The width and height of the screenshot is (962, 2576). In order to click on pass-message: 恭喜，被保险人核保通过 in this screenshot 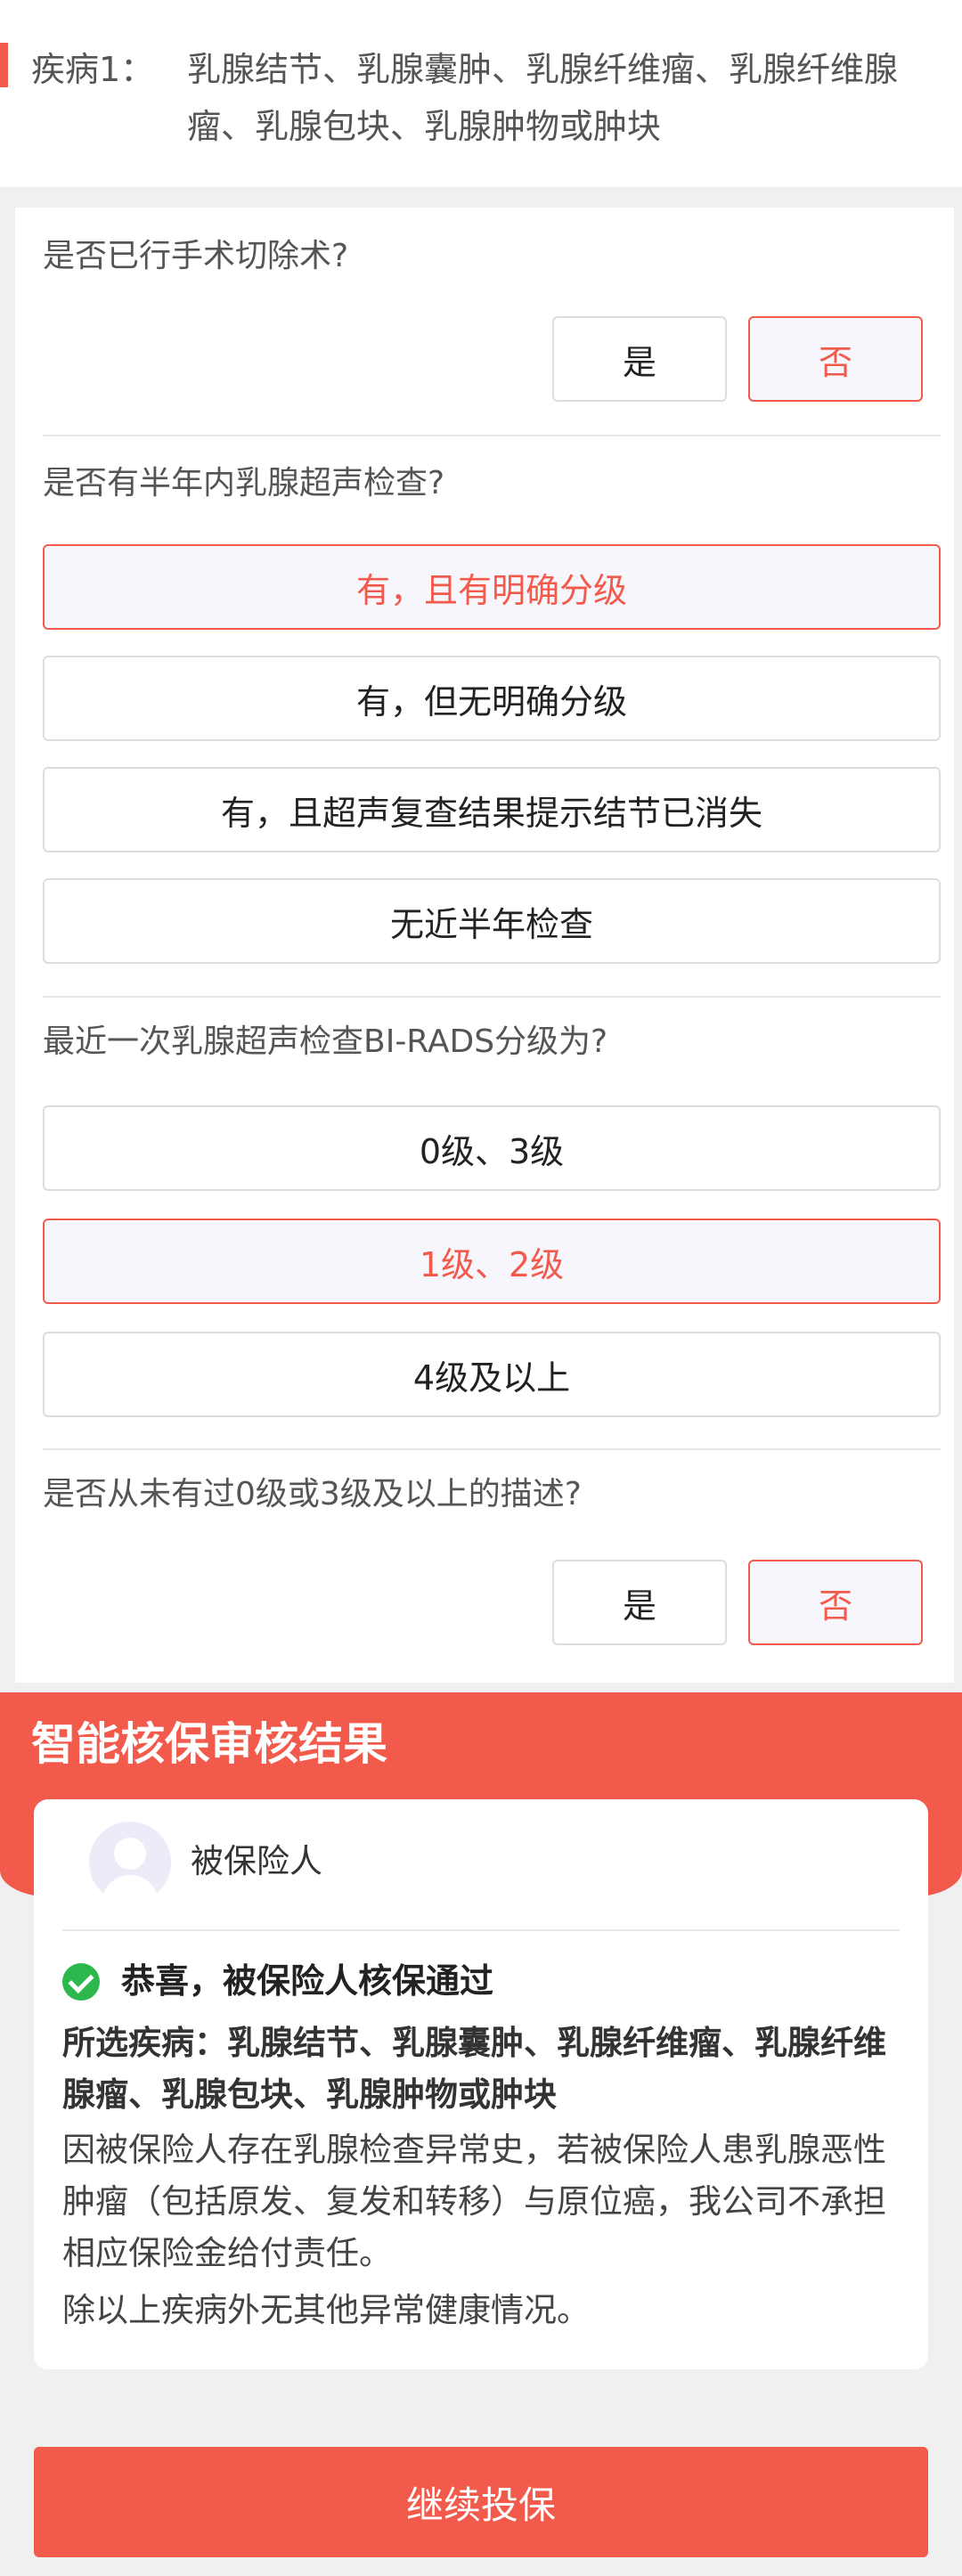, I will do `click(307, 1981)`.